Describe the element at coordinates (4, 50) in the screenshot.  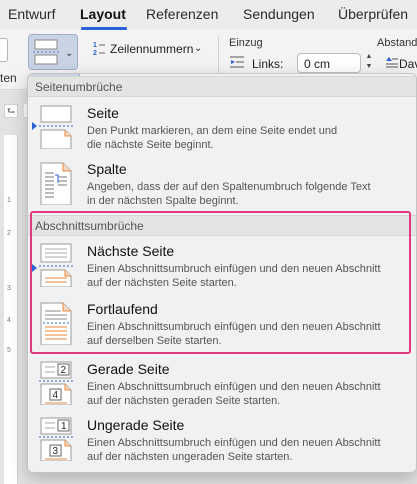
I see `orientation-button` at that location.